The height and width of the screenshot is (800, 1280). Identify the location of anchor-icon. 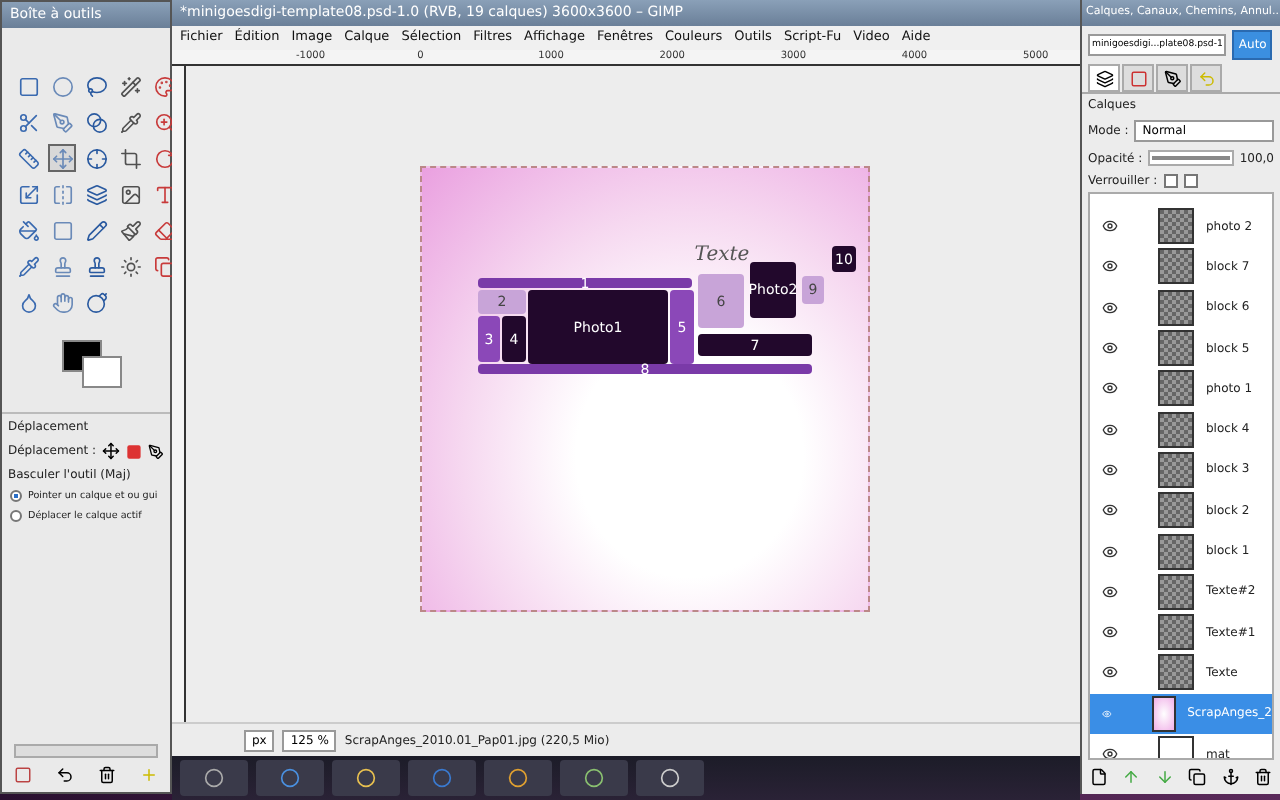
(1230, 777).